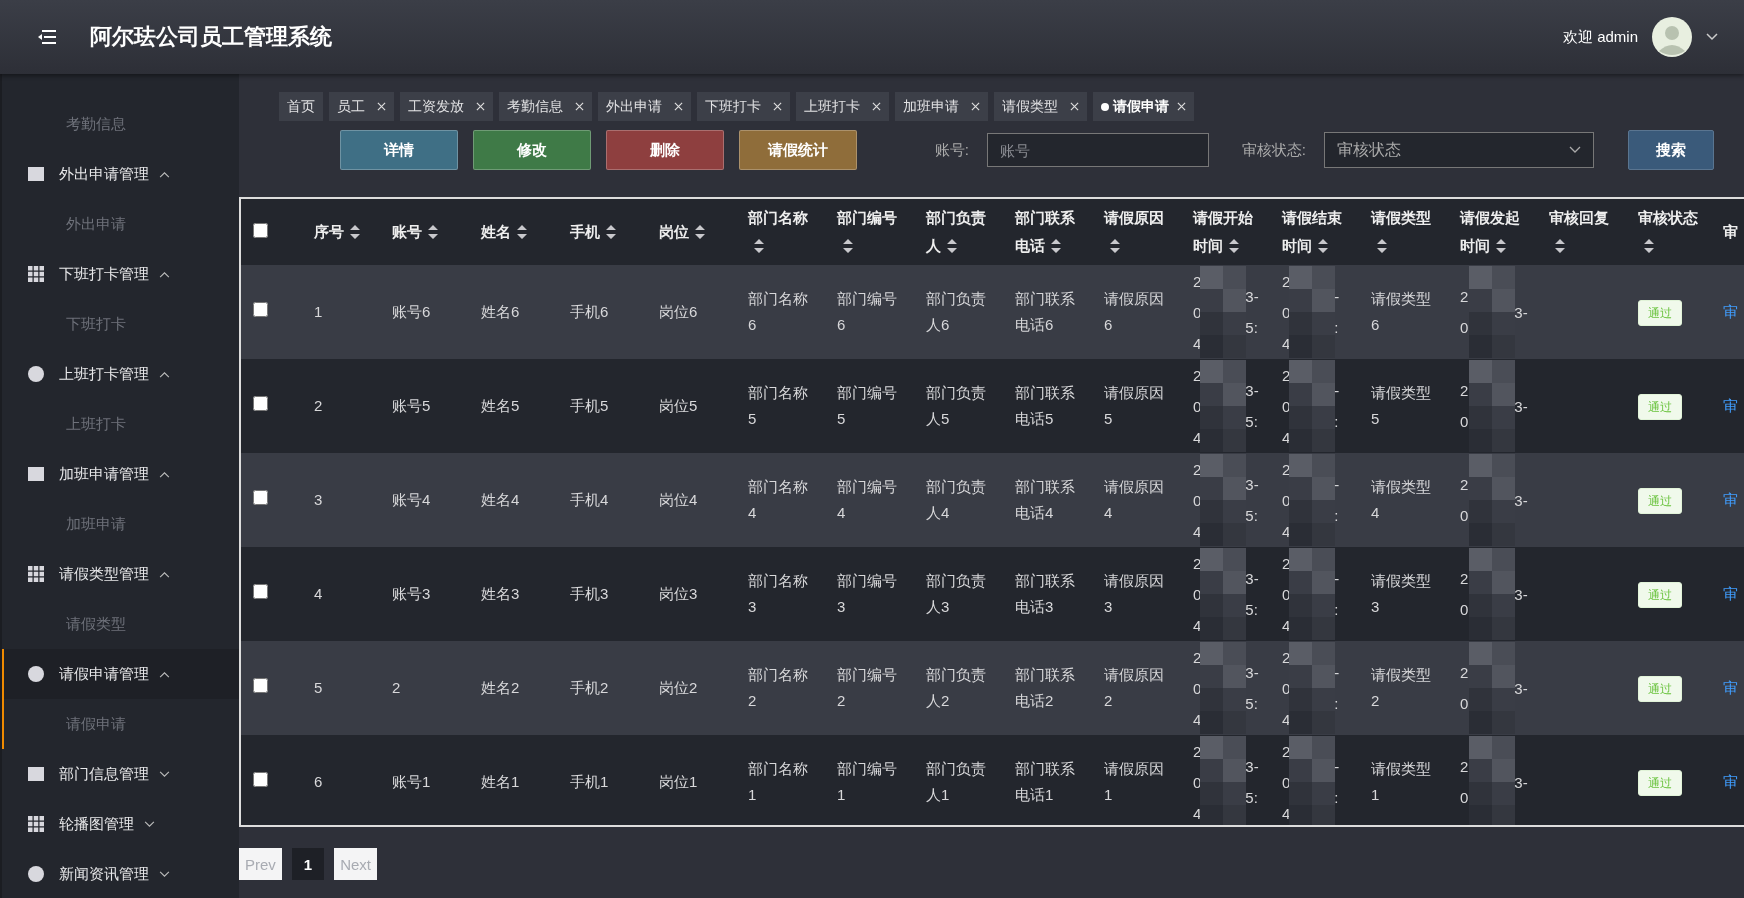 The width and height of the screenshot is (1744, 898). Describe the element at coordinates (446, 106) in the screenshot. I see `page-tab: 工资发放` at that location.